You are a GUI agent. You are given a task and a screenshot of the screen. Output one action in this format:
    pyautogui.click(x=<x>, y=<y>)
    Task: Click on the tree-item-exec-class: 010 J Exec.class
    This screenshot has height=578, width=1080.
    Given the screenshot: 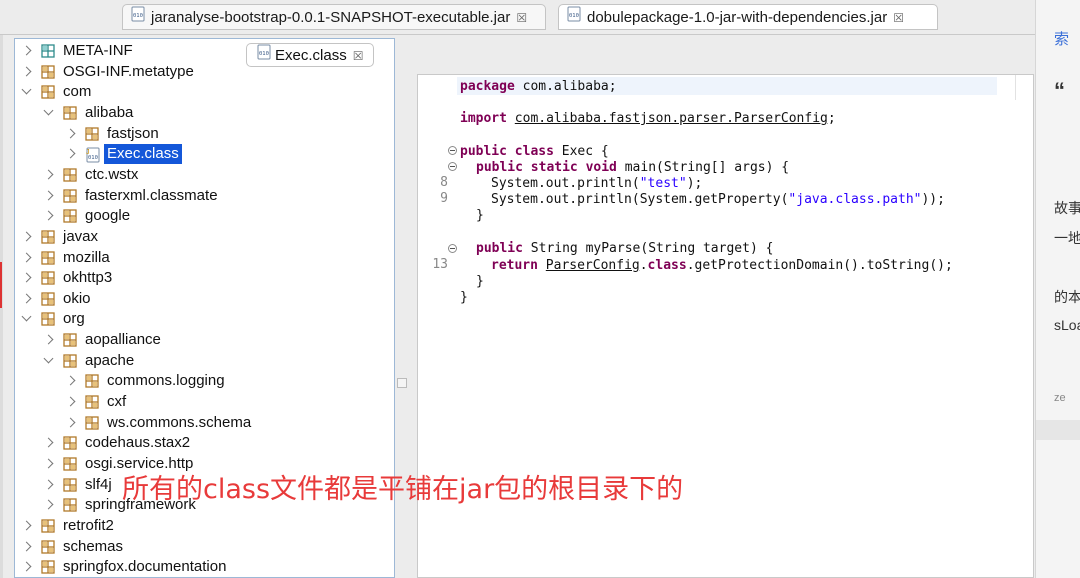 What is the action you would take?
    pyautogui.click(x=204, y=154)
    